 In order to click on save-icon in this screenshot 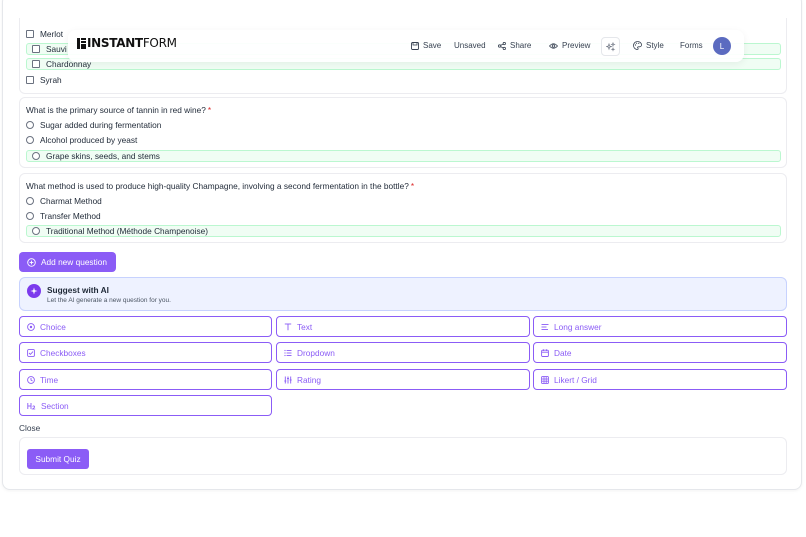, I will do `click(415, 45)`.